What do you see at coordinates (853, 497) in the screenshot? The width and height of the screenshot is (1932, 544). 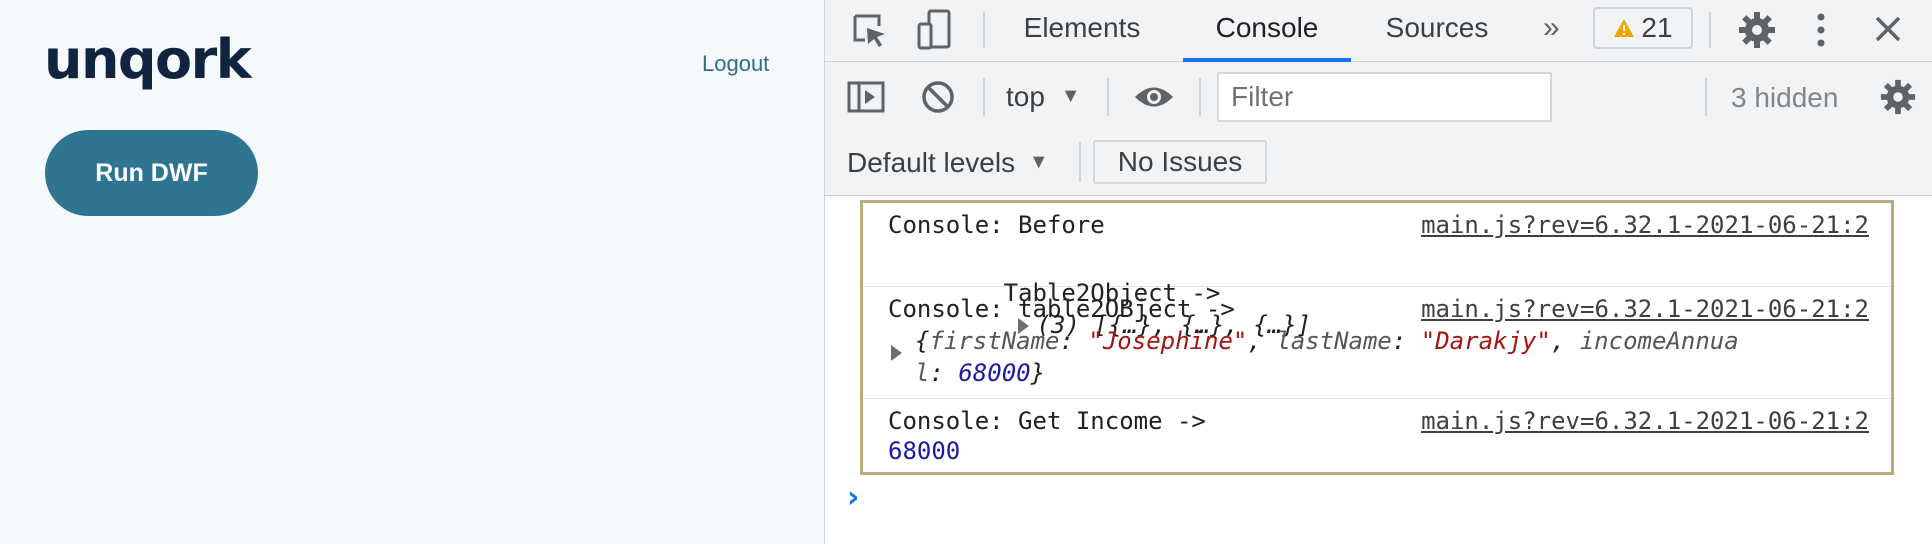 I see `console-prompt-icon: ›` at bounding box center [853, 497].